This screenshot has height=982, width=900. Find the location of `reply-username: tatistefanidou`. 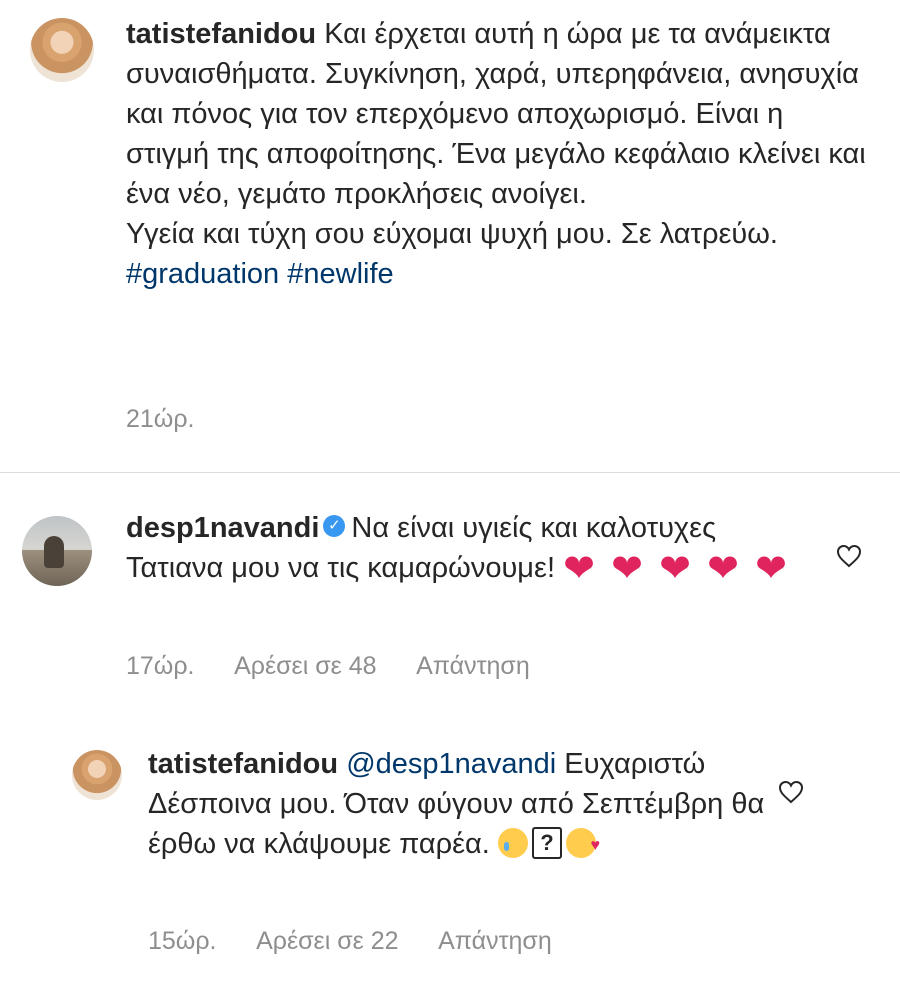

reply-username: tatistefanidou is located at coordinates (243, 764).